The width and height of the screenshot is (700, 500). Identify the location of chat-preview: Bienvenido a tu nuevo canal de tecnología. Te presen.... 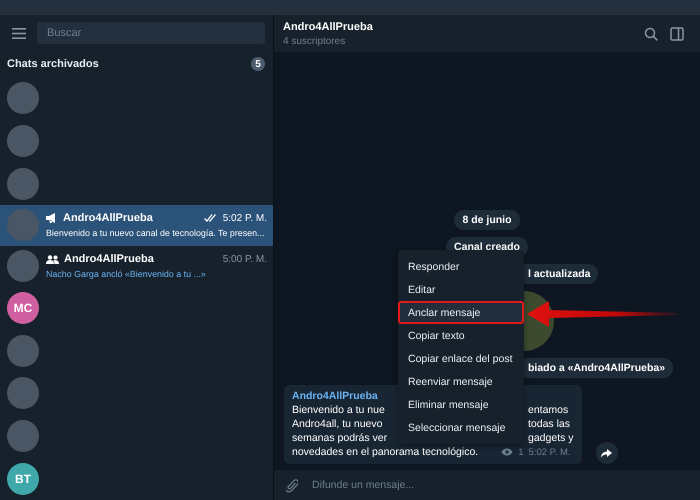
(155, 233).